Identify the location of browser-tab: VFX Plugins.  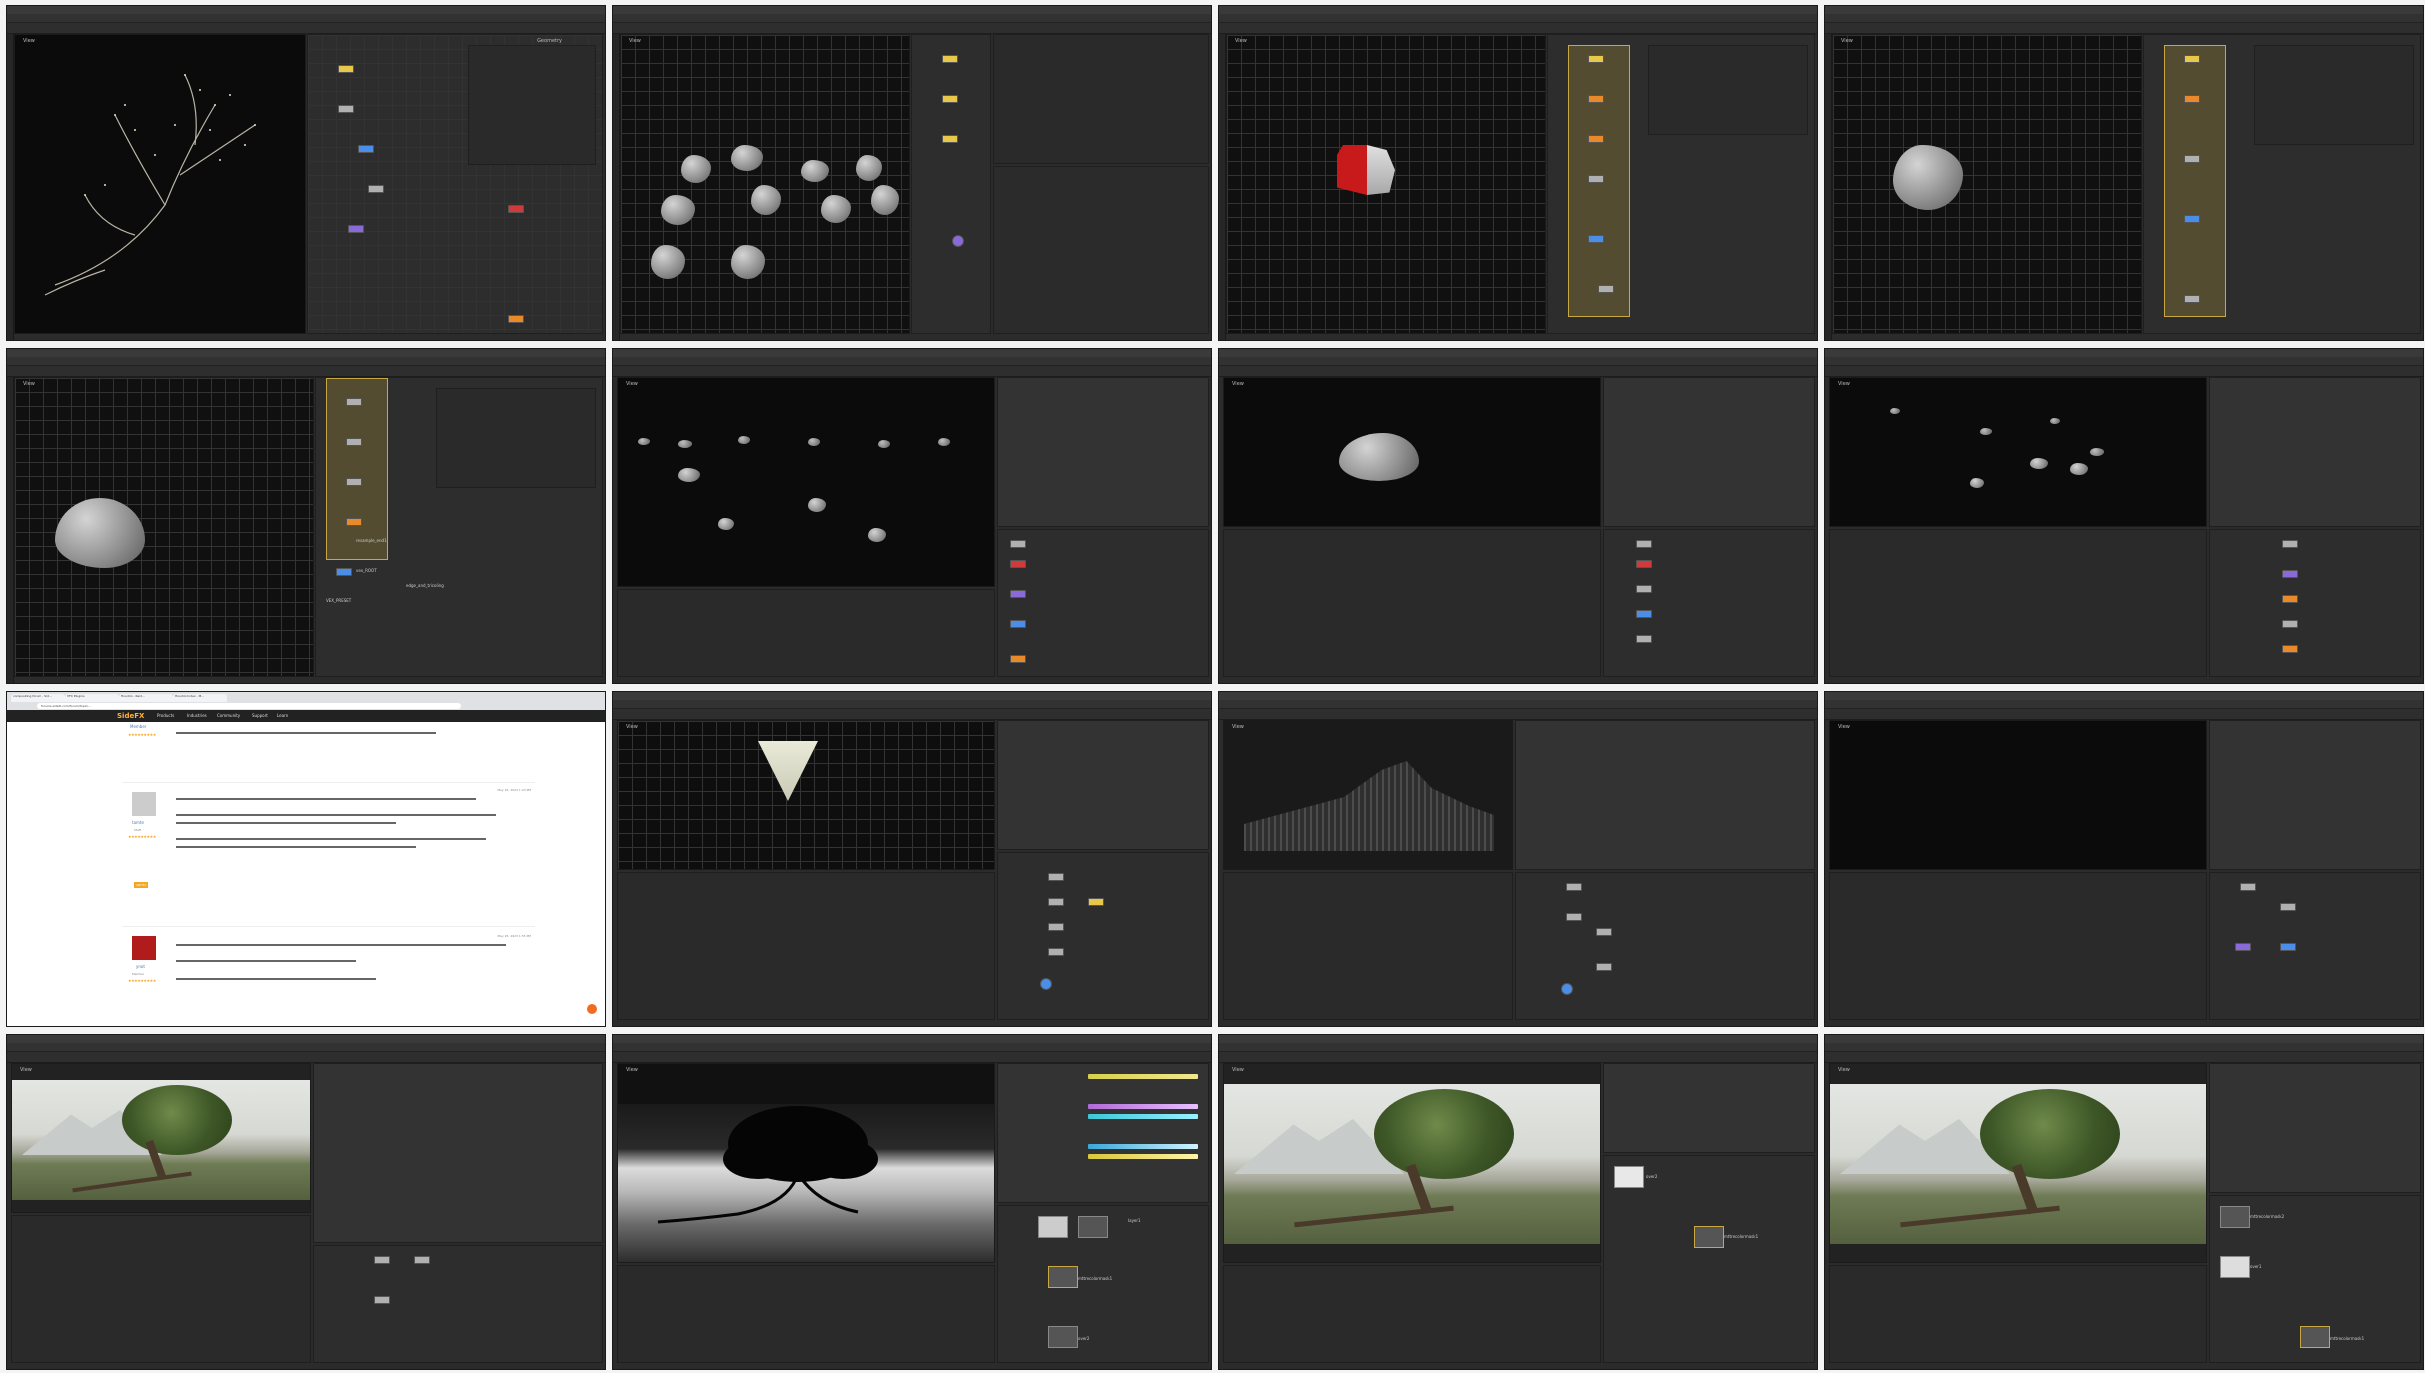
(92, 698).